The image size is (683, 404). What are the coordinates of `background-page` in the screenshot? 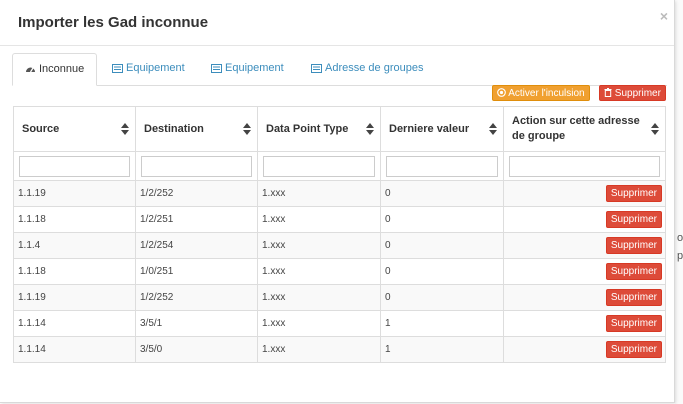 It's located at (679, 202).